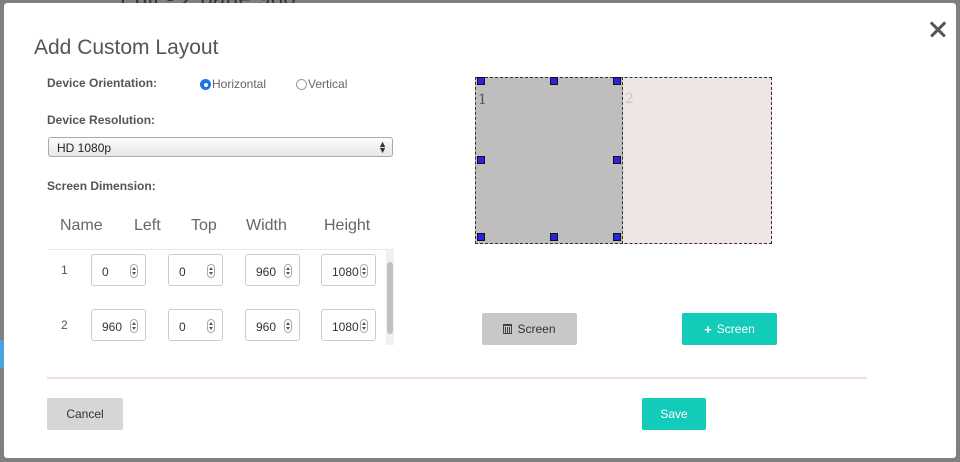 The height and width of the screenshot is (462, 960). Describe the element at coordinates (64, 325) in the screenshot. I see `row-name: 2` at that location.